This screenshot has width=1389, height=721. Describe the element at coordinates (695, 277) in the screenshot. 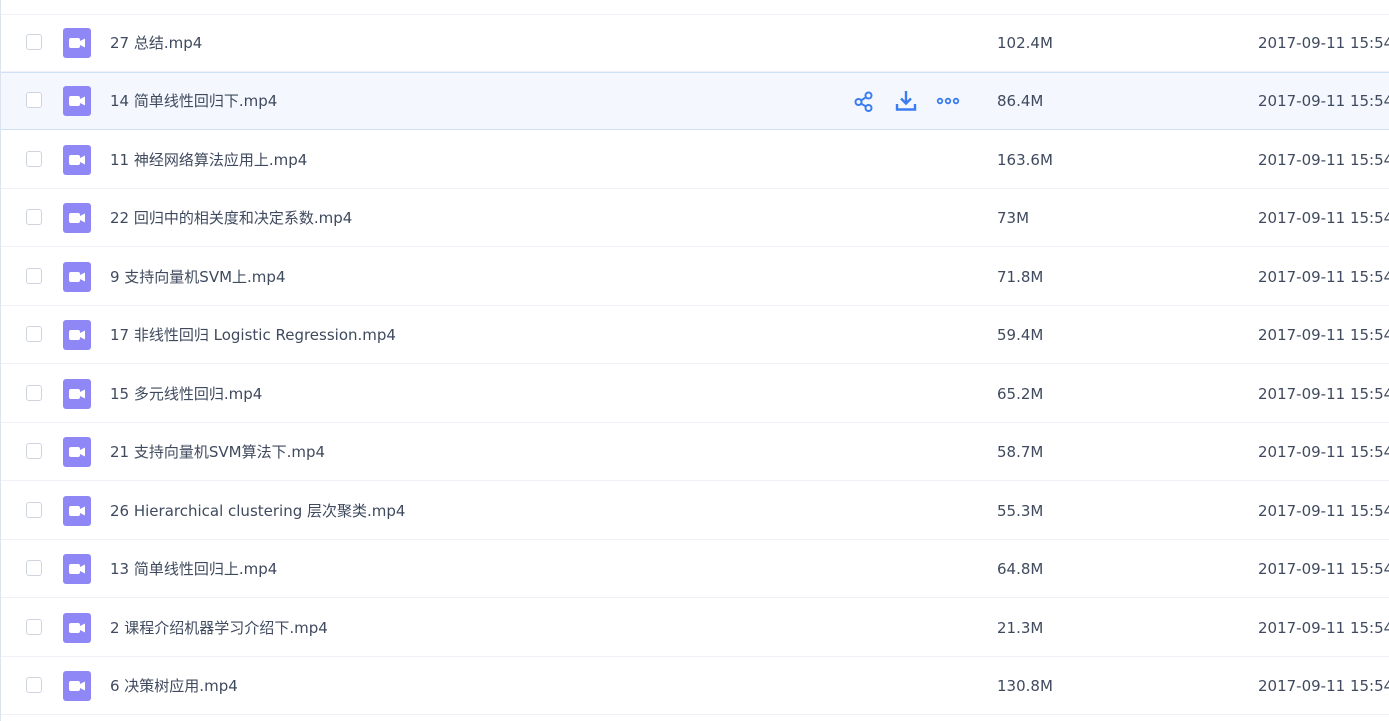

I see `file-row: 9 支持向量机SVM上.mp4 71.8M 2017-09-11 15:54` at that location.